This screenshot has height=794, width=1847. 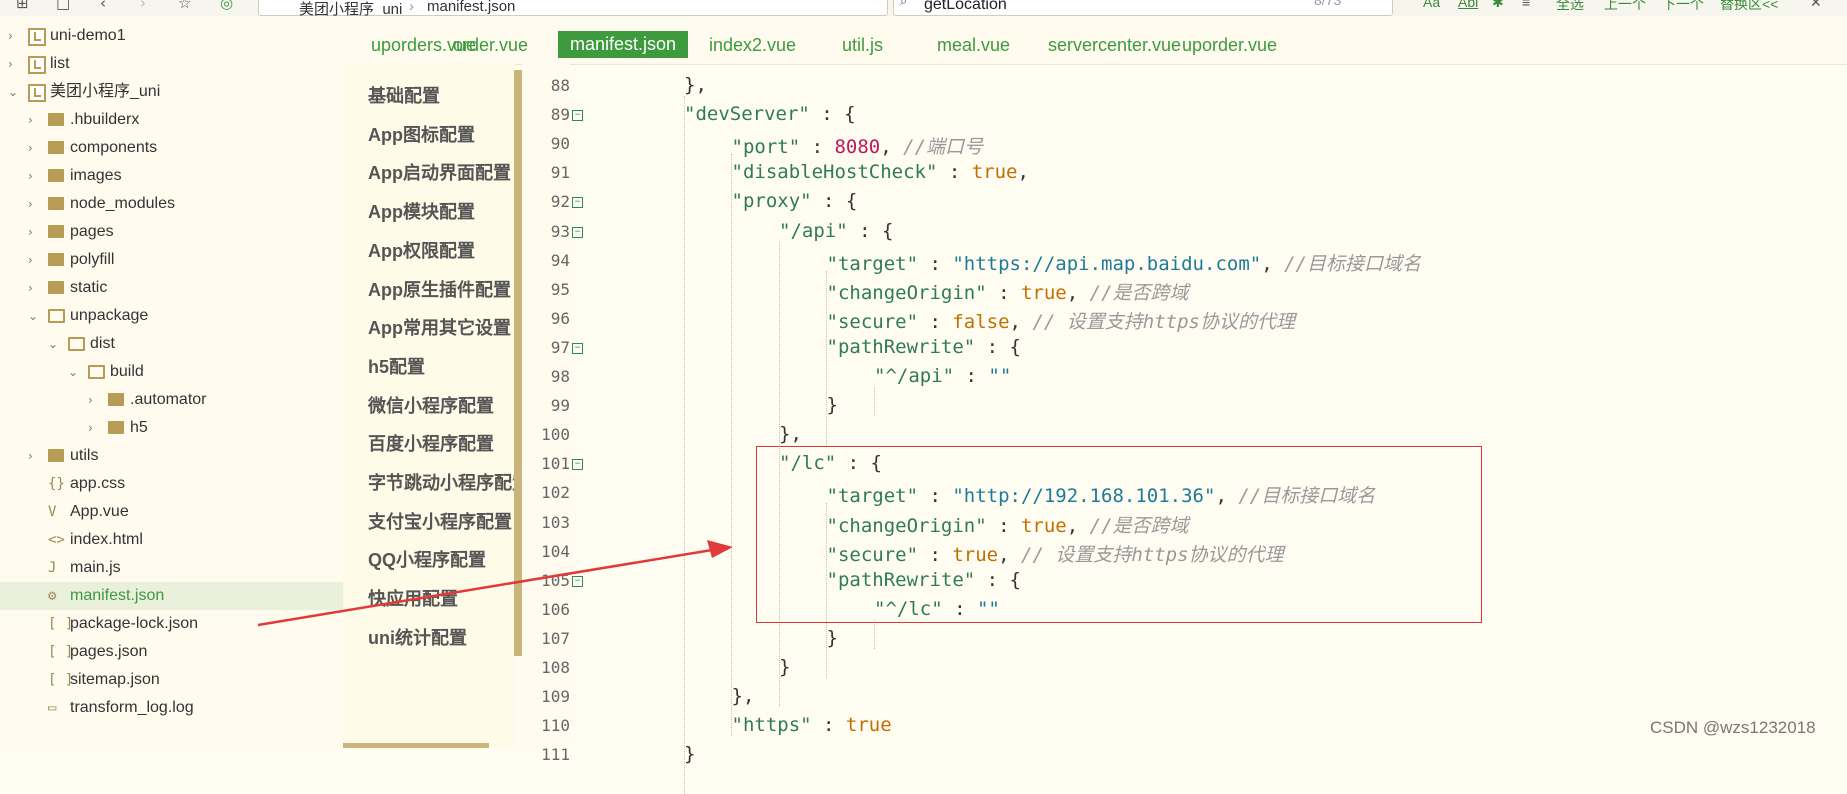 I want to click on tree-item: V App.vue, so click(x=171, y=512).